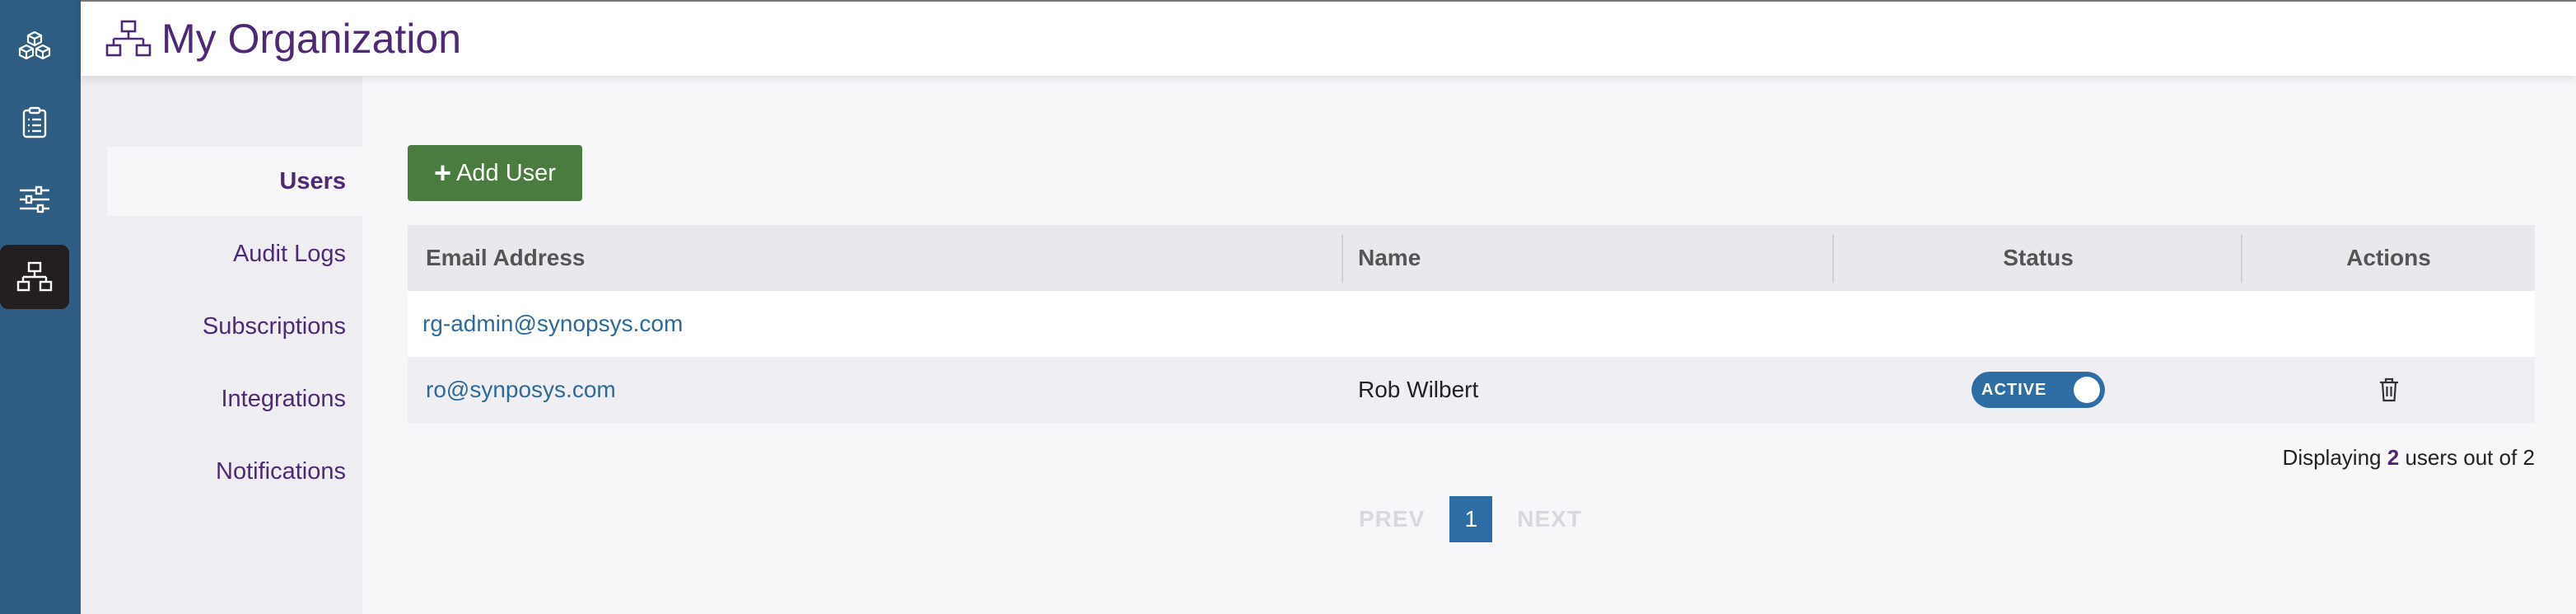 Image resolution: width=2576 pixels, height=614 pixels. Describe the element at coordinates (2038, 258) in the screenshot. I see `column-header-status: Status` at that location.